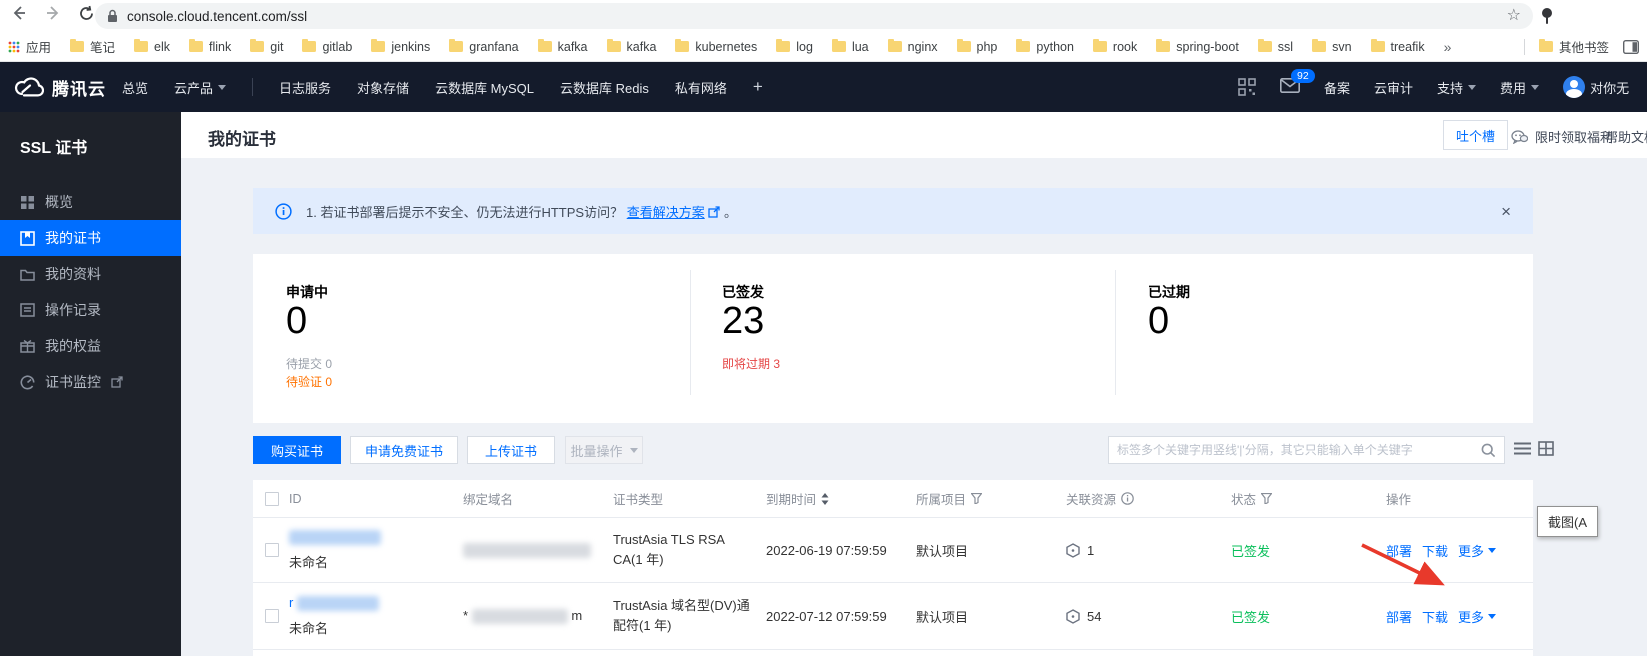 This screenshot has width=1647, height=656. I want to click on extension-pin-icon, so click(1547, 16).